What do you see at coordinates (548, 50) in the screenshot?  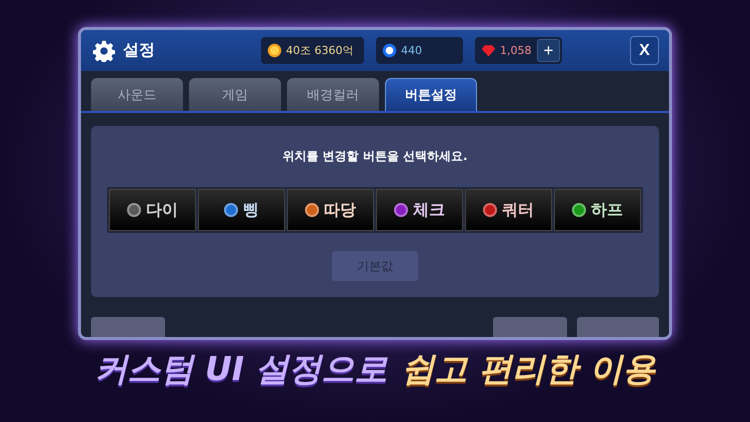 I see `add-gem-button: +` at bounding box center [548, 50].